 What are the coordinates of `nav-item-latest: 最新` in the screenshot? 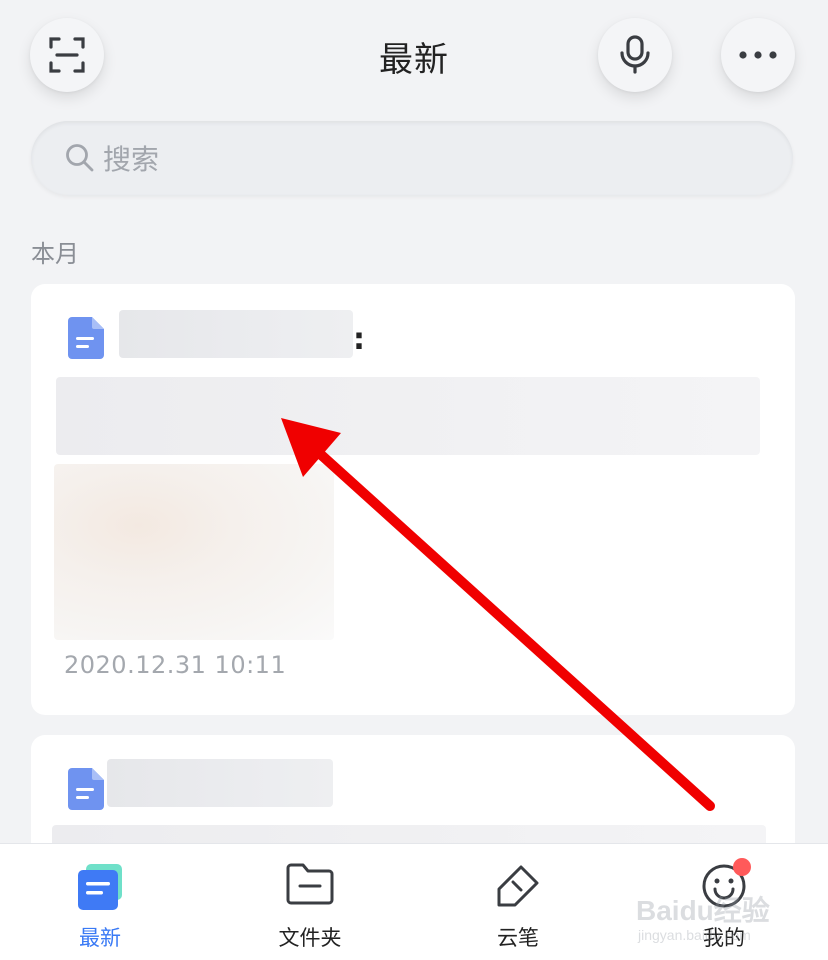 It's located at (100, 902).